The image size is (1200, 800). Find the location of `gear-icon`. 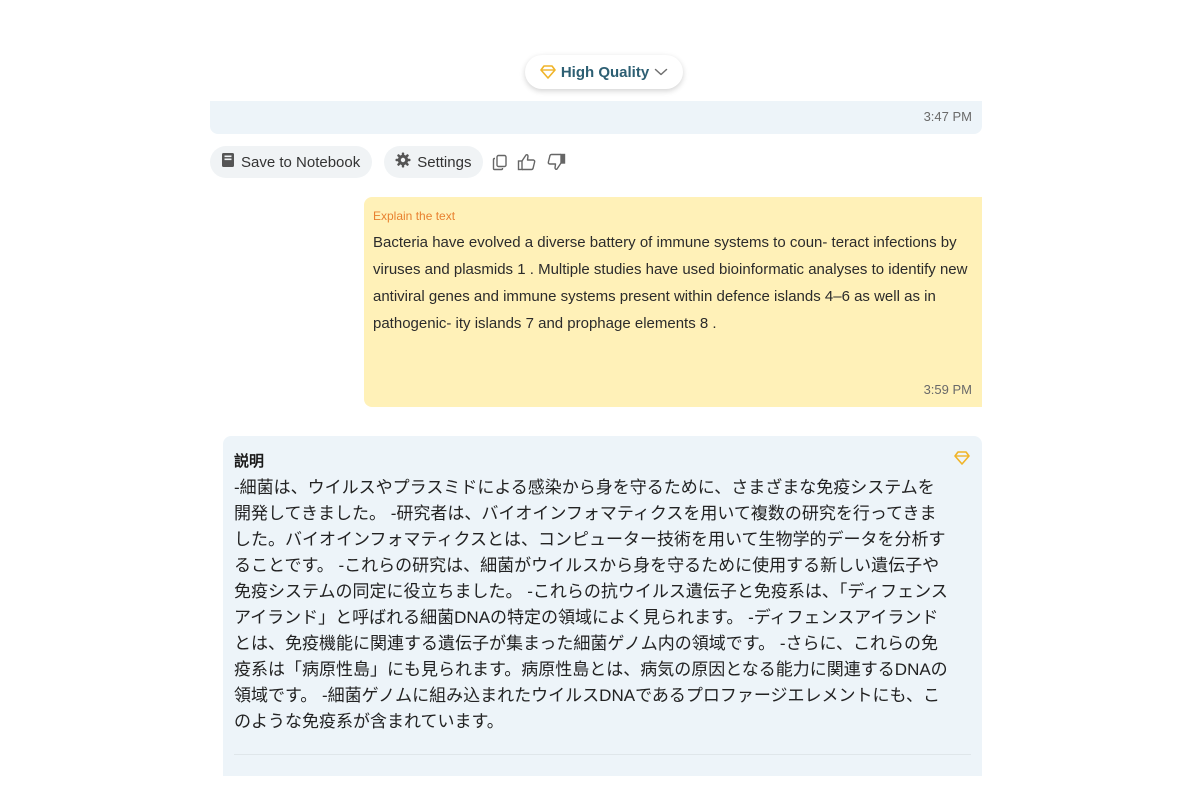

gear-icon is located at coordinates (403, 162).